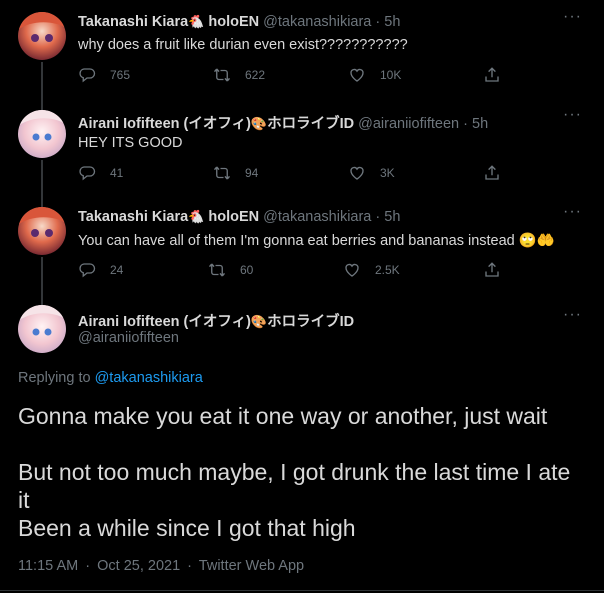 This screenshot has width=604, height=593. I want to click on reply-button: 41, so click(100, 173).